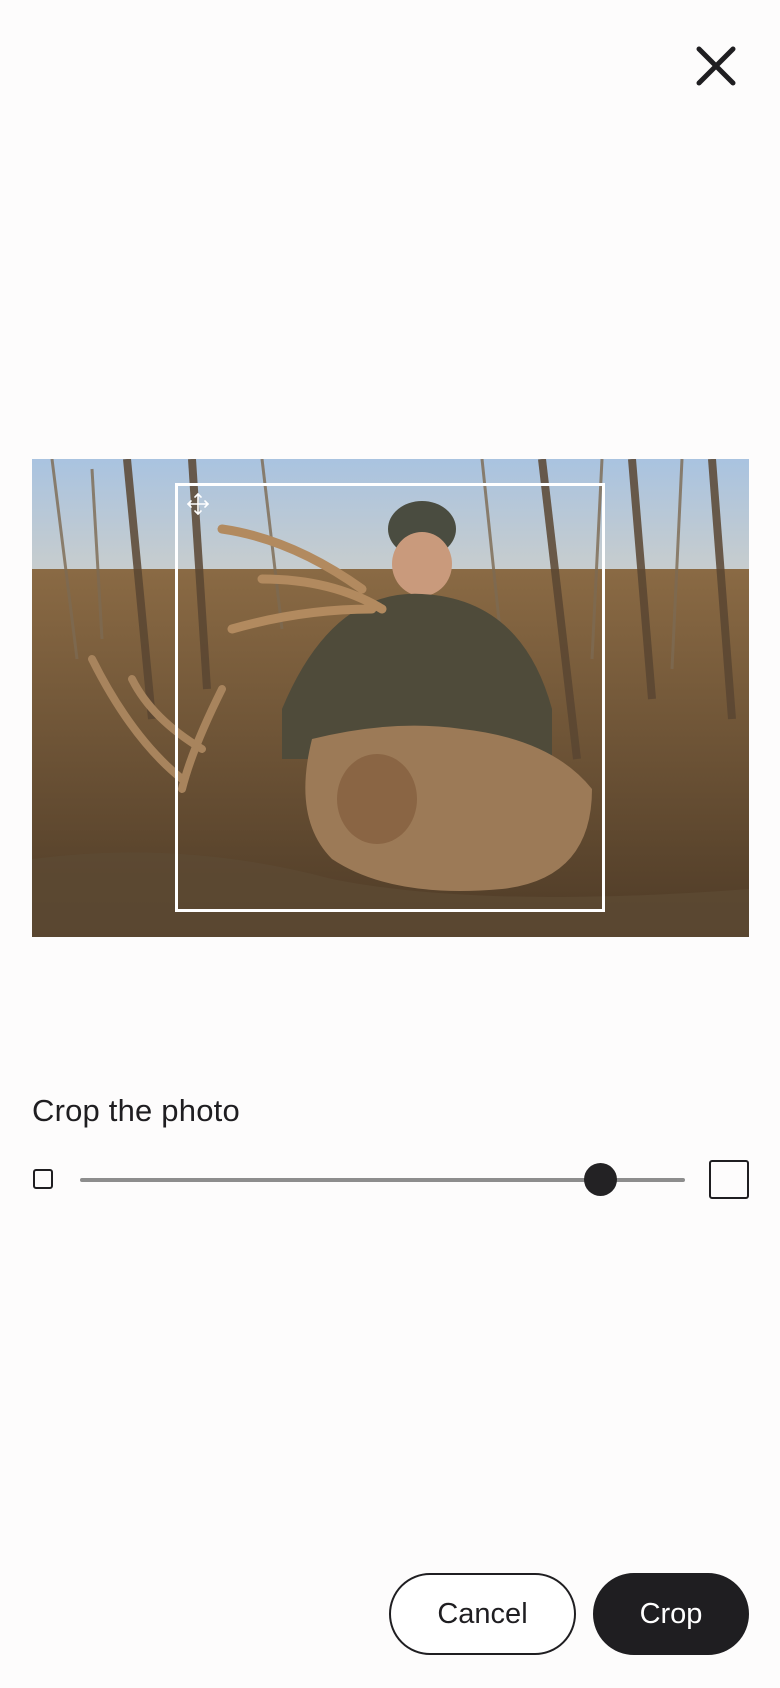 The height and width of the screenshot is (1688, 780). Describe the element at coordinates (729, 1179) in the screenshot. I see `large-square-icon` at that location.